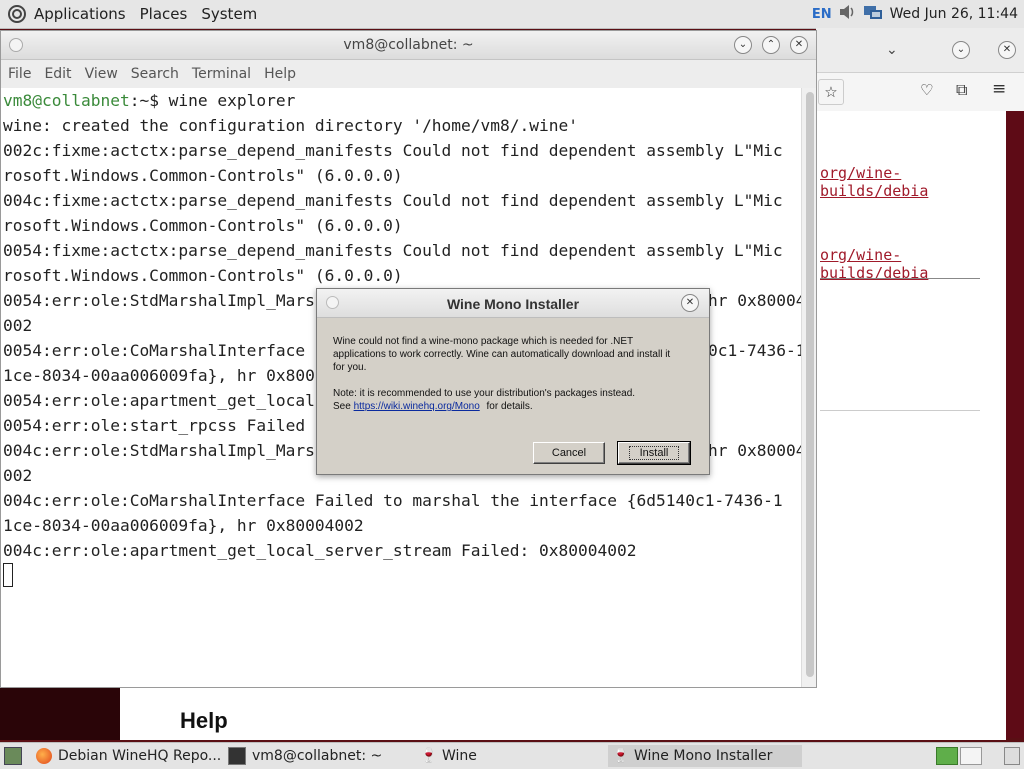  What do you see at coordinates (873, 14) in the screenshot?
I see `network-icon` at bounding box center [873, 14].